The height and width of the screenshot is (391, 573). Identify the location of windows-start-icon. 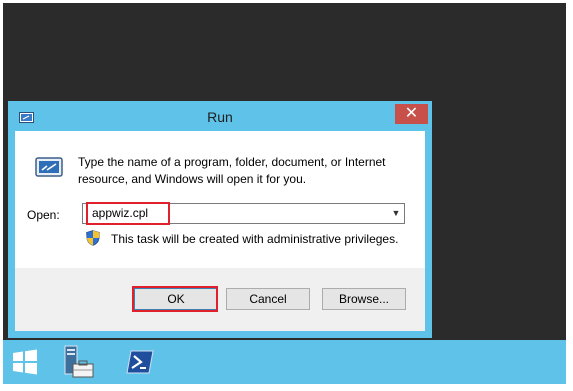
(25, 362).